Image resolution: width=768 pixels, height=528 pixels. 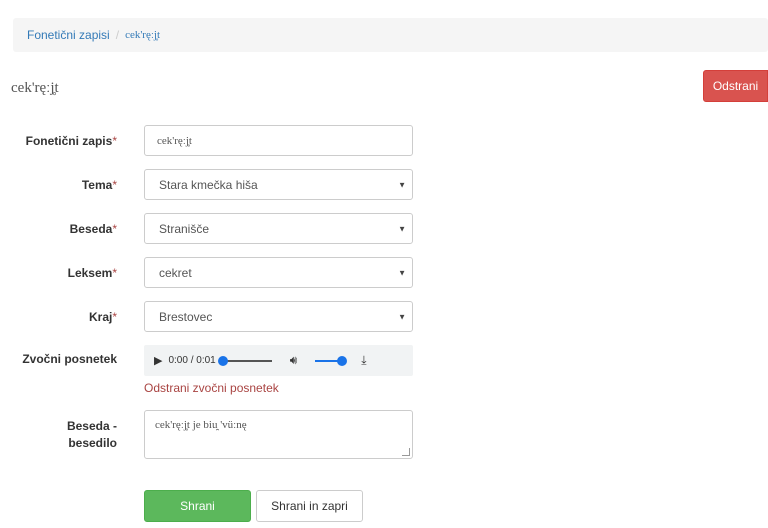 I want to click on lexeme-select: cekret ▼, so click(x=278, y=272).